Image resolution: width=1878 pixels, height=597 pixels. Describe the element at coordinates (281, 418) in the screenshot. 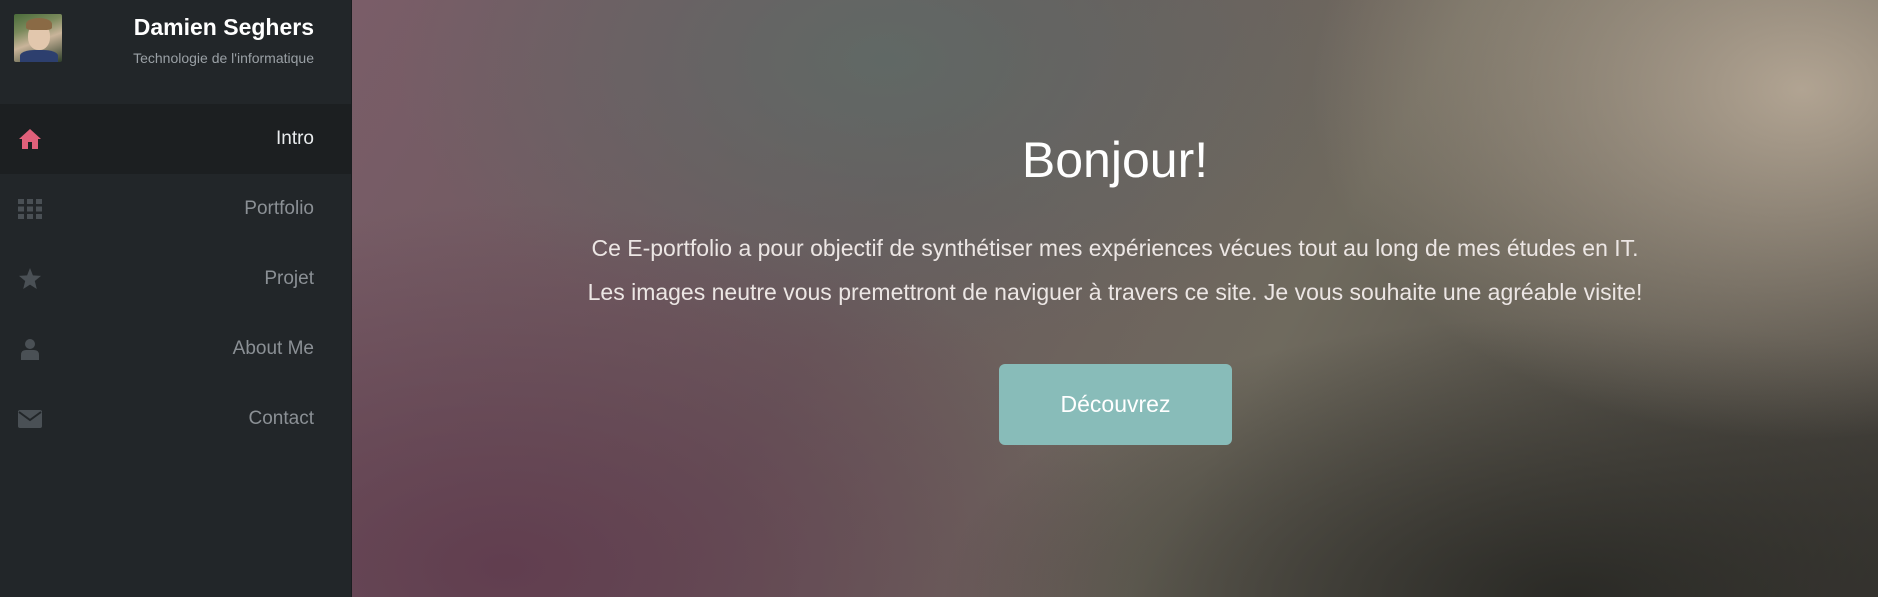

I see `sidebar-item-label: Contact` at that location.